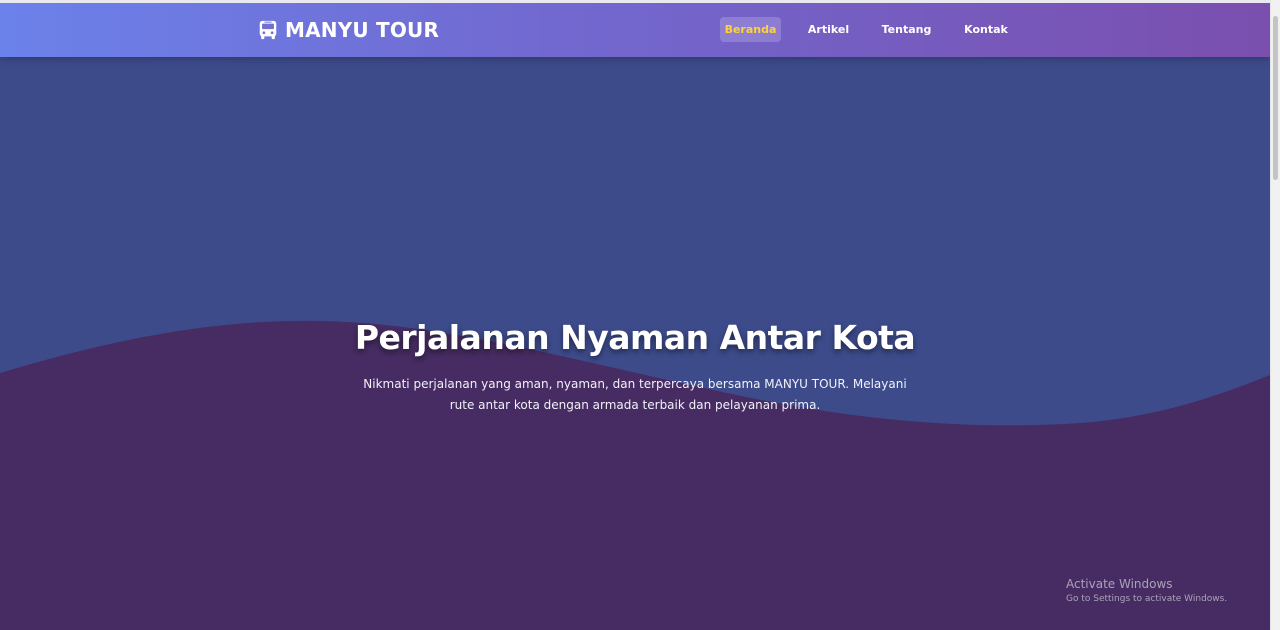  What do you see at coordinates (1275, 315) in the screenshot?
I see `vertical-scrollbar` at bounding box center [1275, 315].